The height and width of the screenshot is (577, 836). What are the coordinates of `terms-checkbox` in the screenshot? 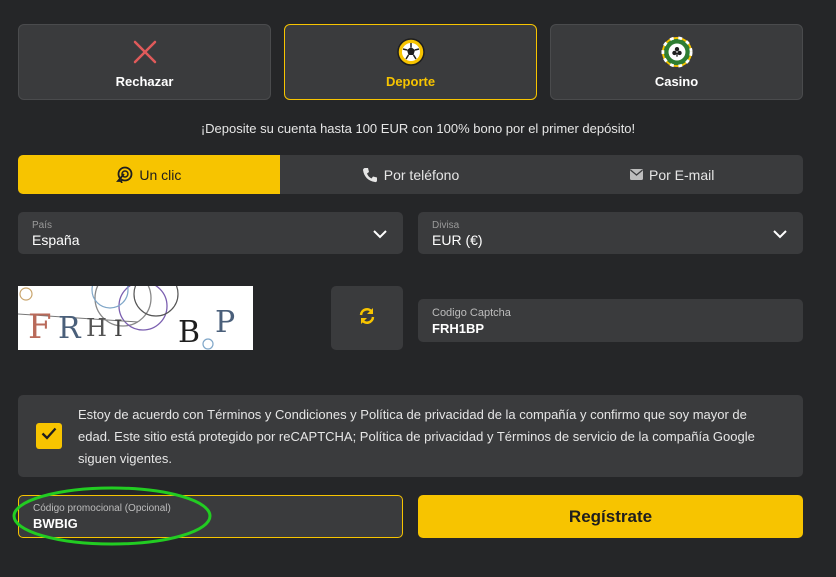 It's located at (49, 436).